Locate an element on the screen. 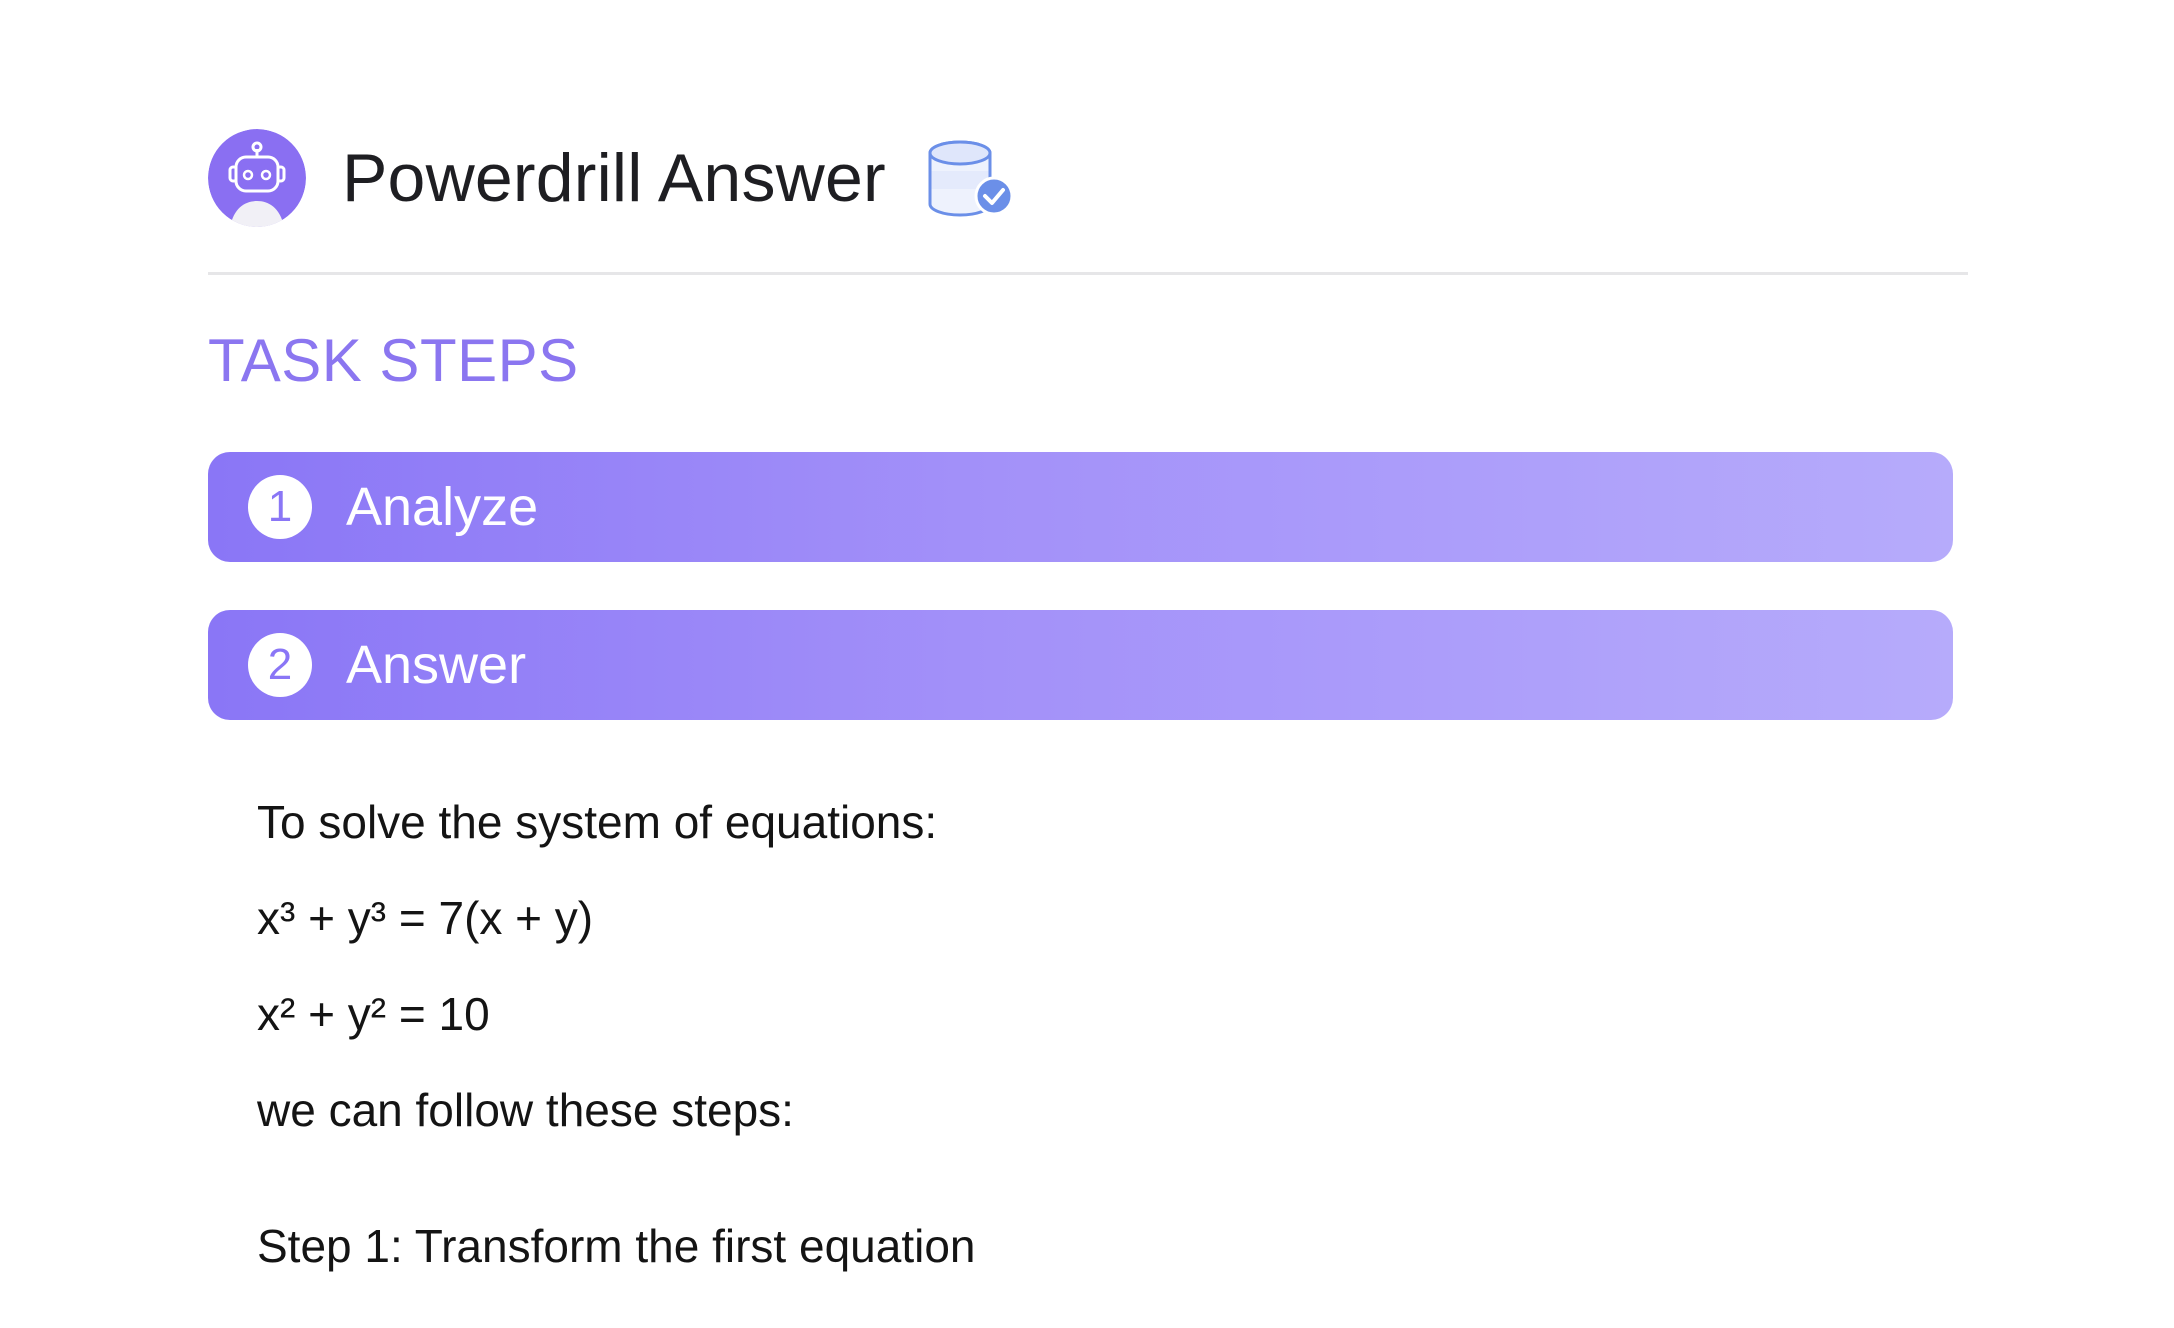 This screenshot has height=1328, width=2174. step-number-badge: 2 is located at coordinates (280, 665).